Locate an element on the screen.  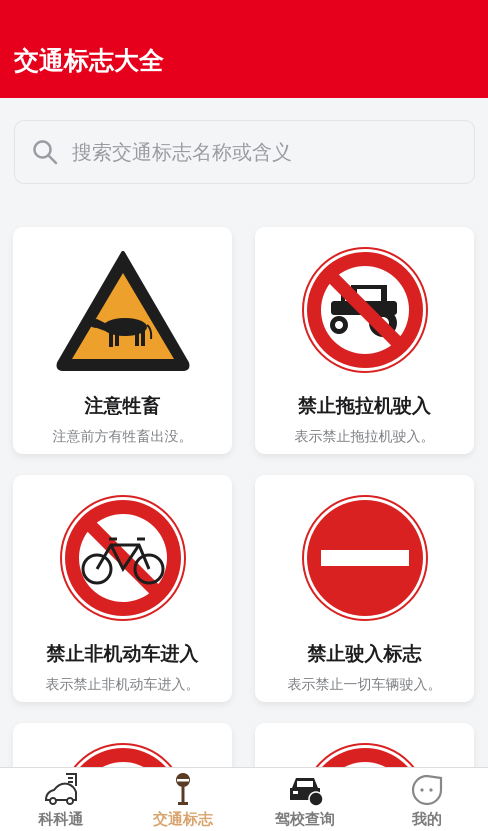
sign-card: 注意牲畜 注意前方有牲畜出没。 is located at coordinates (122, 340).